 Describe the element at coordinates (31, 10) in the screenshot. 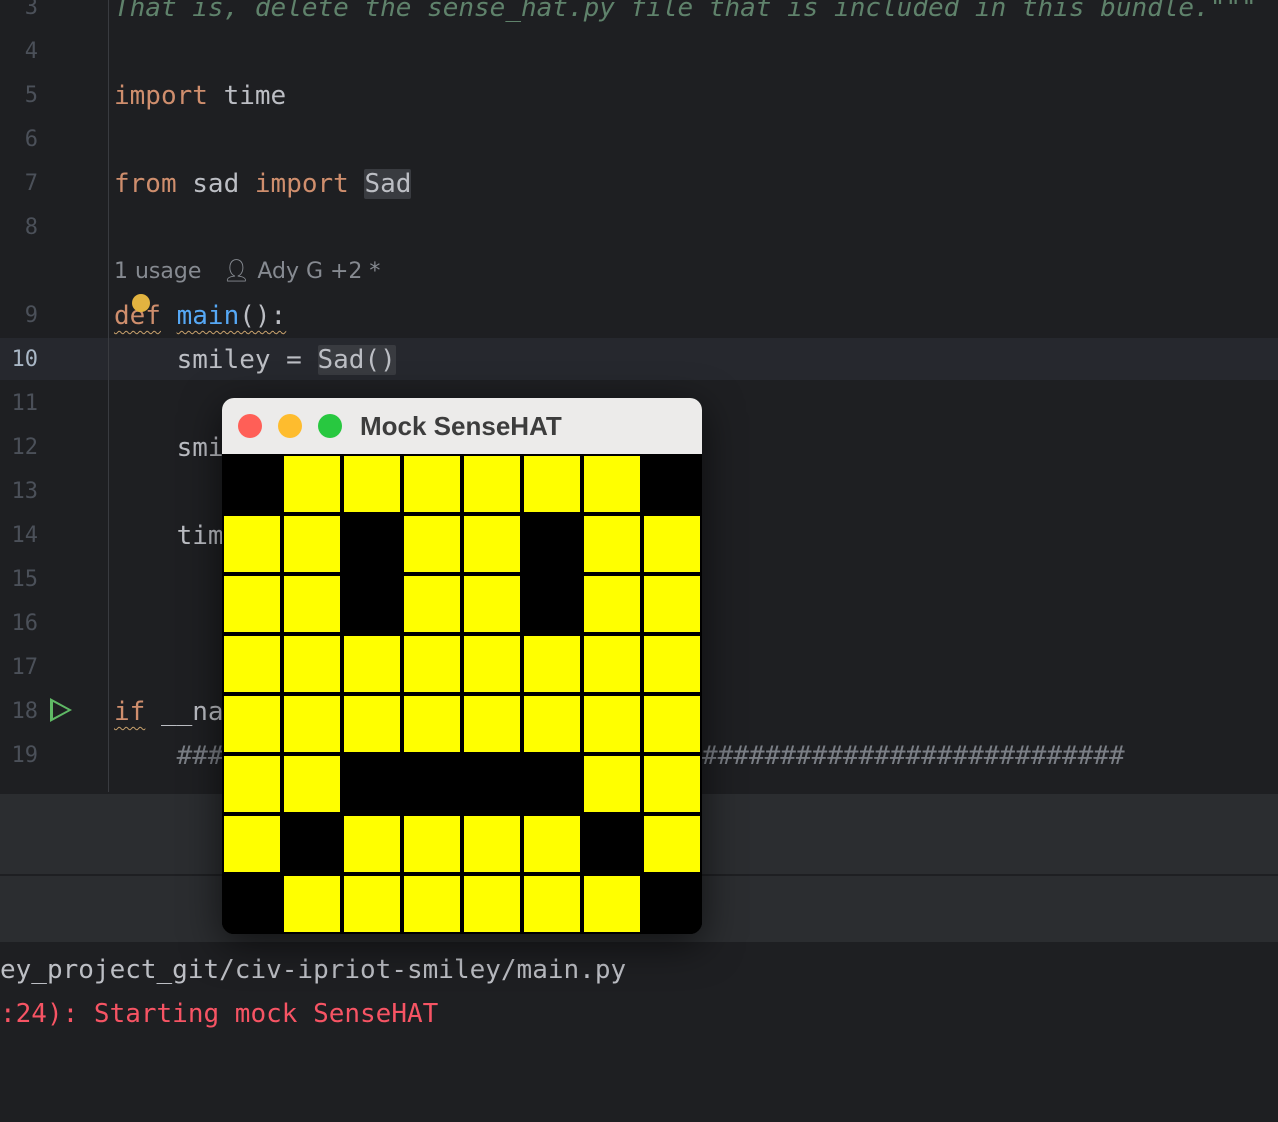

I see `line-number: 3` at that location.